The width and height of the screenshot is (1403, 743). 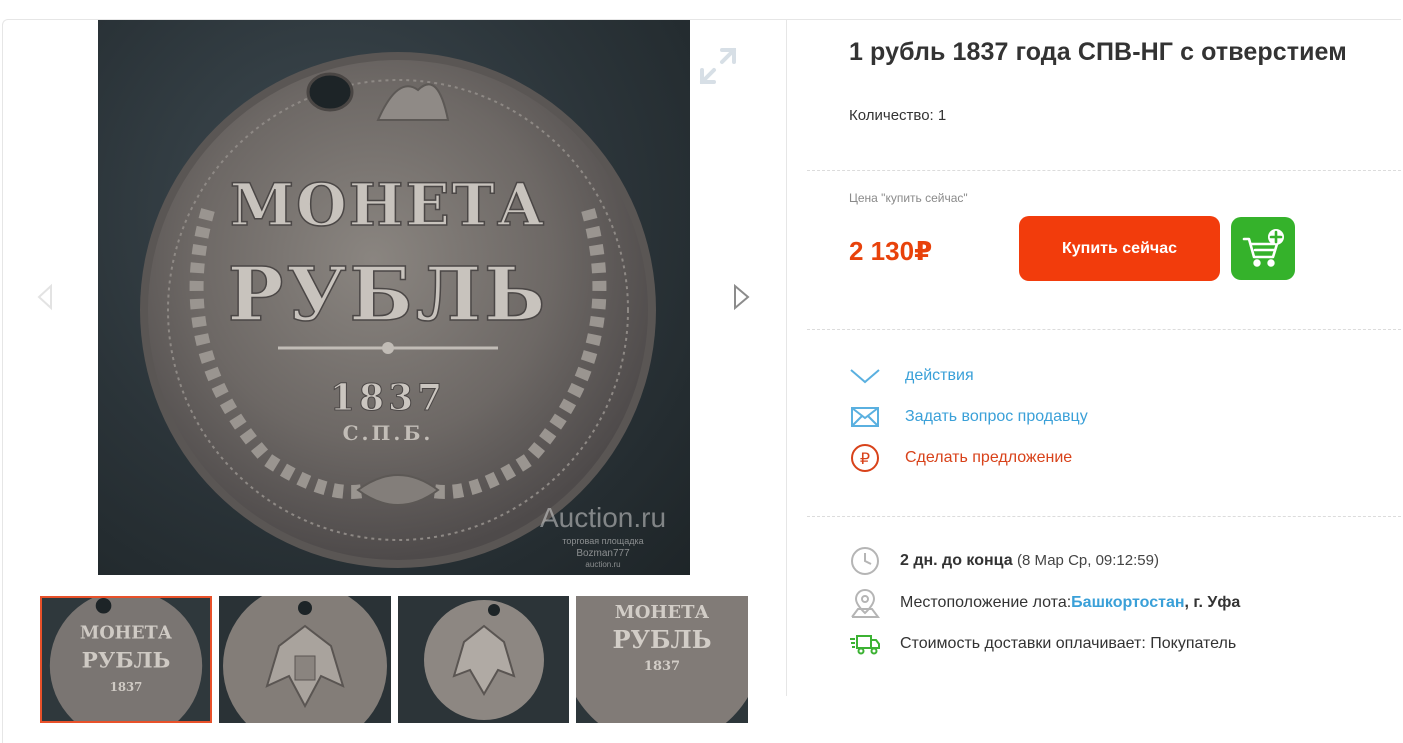 I want to click on time-left-text: 2 дн. до конца (8 Мар Ср, 09:12:59), so click(x=1029, y=561).